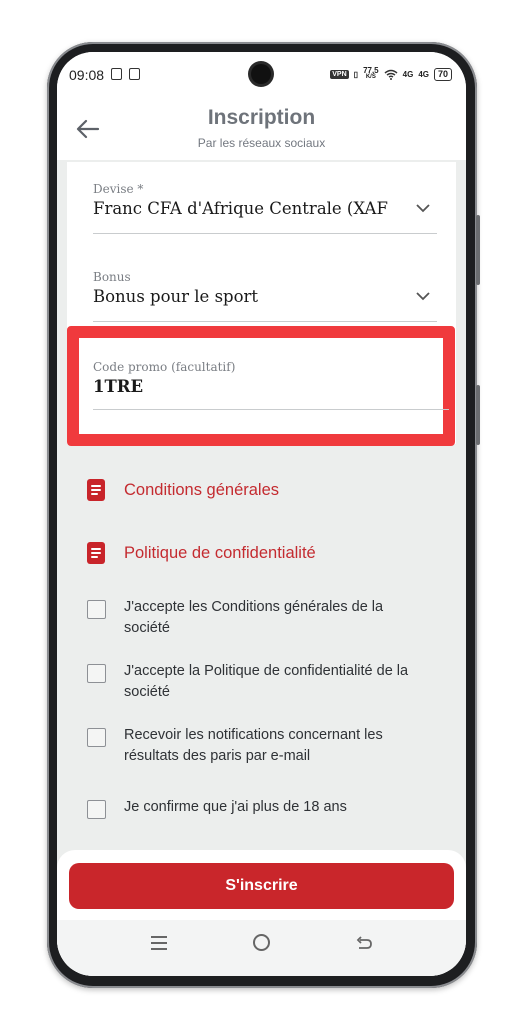 Image resolution: width=523 pixels, height=1024 pixels. Describe the element at coordinates (261, 886) in the screenshot. I see `register-button: S'inscrire` at that location.